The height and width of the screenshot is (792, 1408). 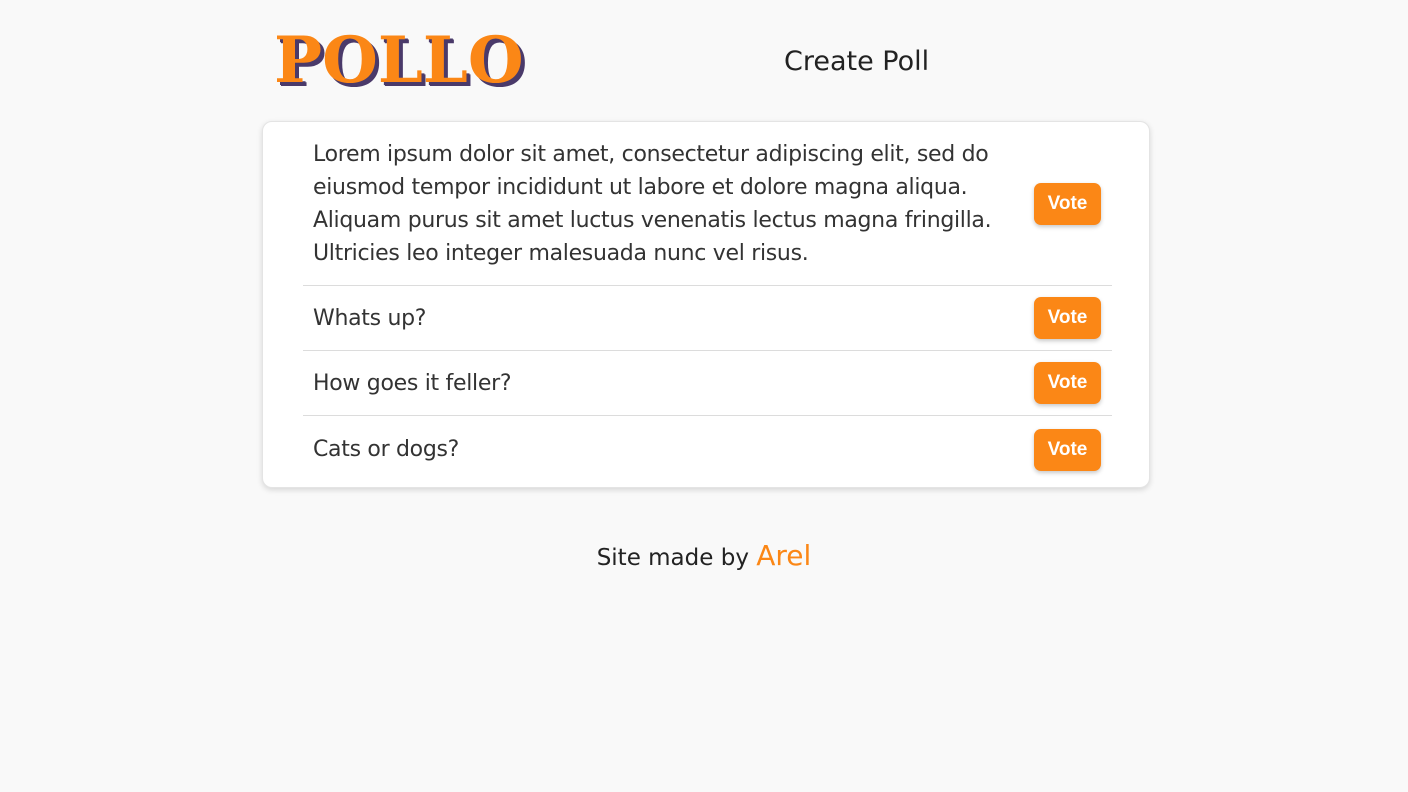 I want to click on poll-item: Cats or dogs? Vote, so click(x=707, y=449).